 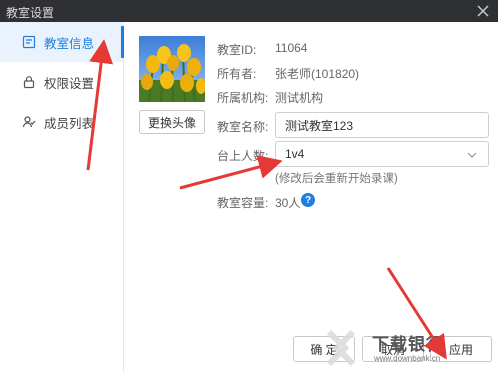 What do you see at coordinates (382, 154) in the screenshot?
I see `seats-select: 1v4` at bounding box center [382, 154].